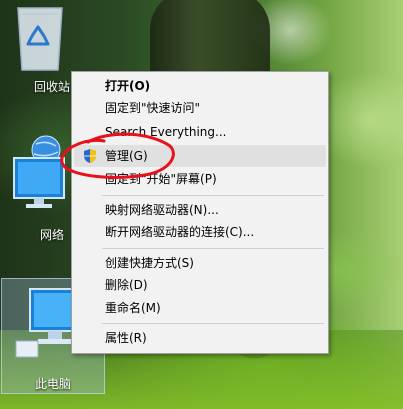  Describe the element at coordinates (126, 338) in the screenshot. I see `menu-item-label: 属性(R)` at that location.